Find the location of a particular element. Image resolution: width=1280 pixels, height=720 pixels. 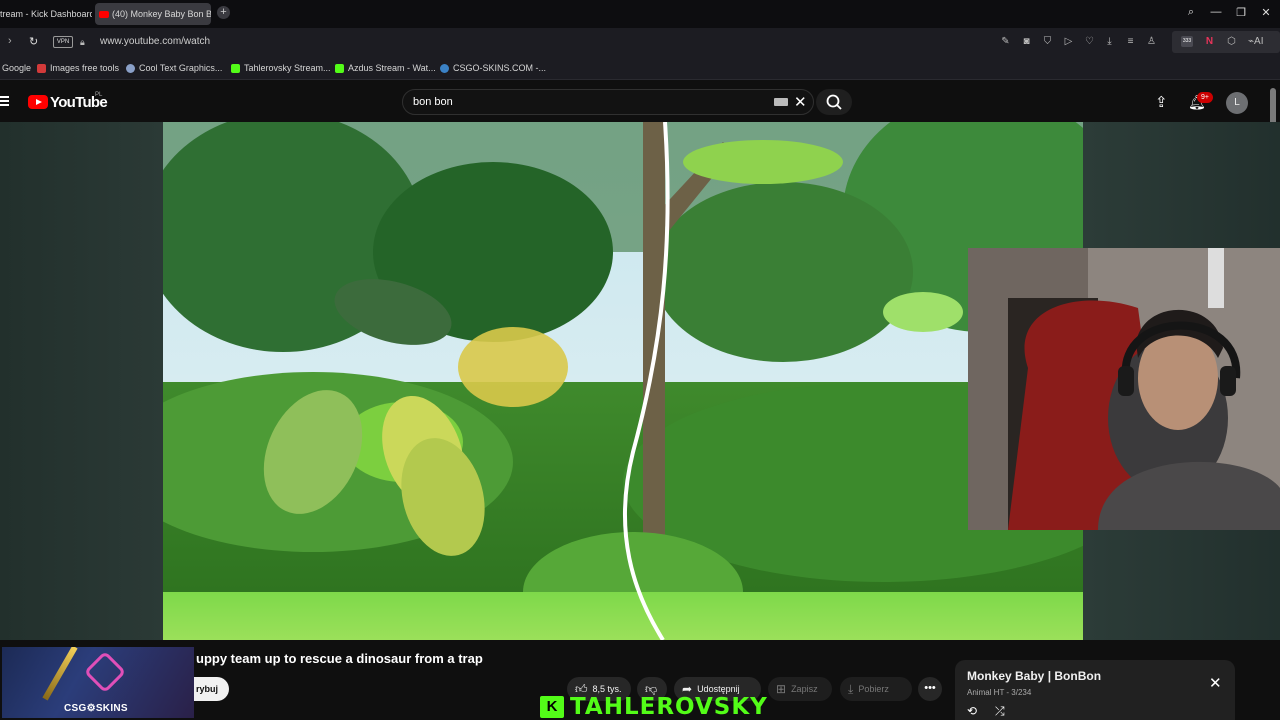

bookmark-label: Google is located at coordinates (17, 68).